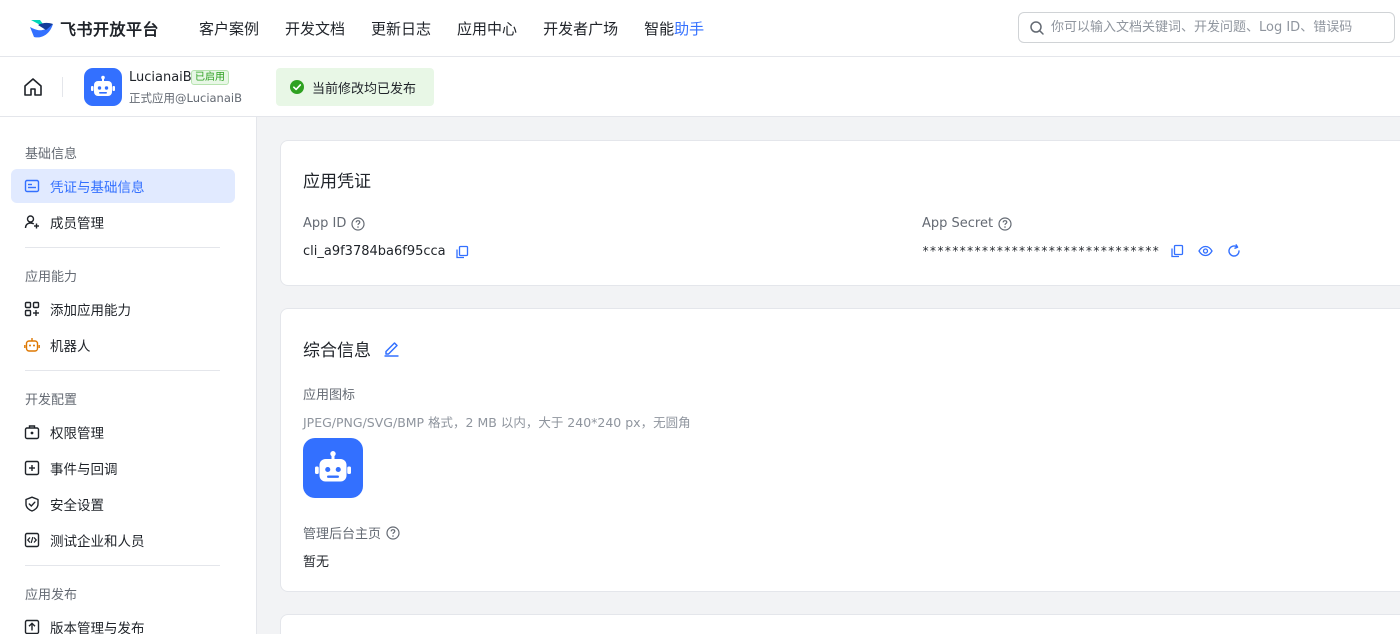 The width and height of the screenshot is (1400, 634). What do you see at coordinates (97, 188) in the screenshot?
I see `sidebar-item-label: 凭证与基础信息` at bounding box center [97, 188].